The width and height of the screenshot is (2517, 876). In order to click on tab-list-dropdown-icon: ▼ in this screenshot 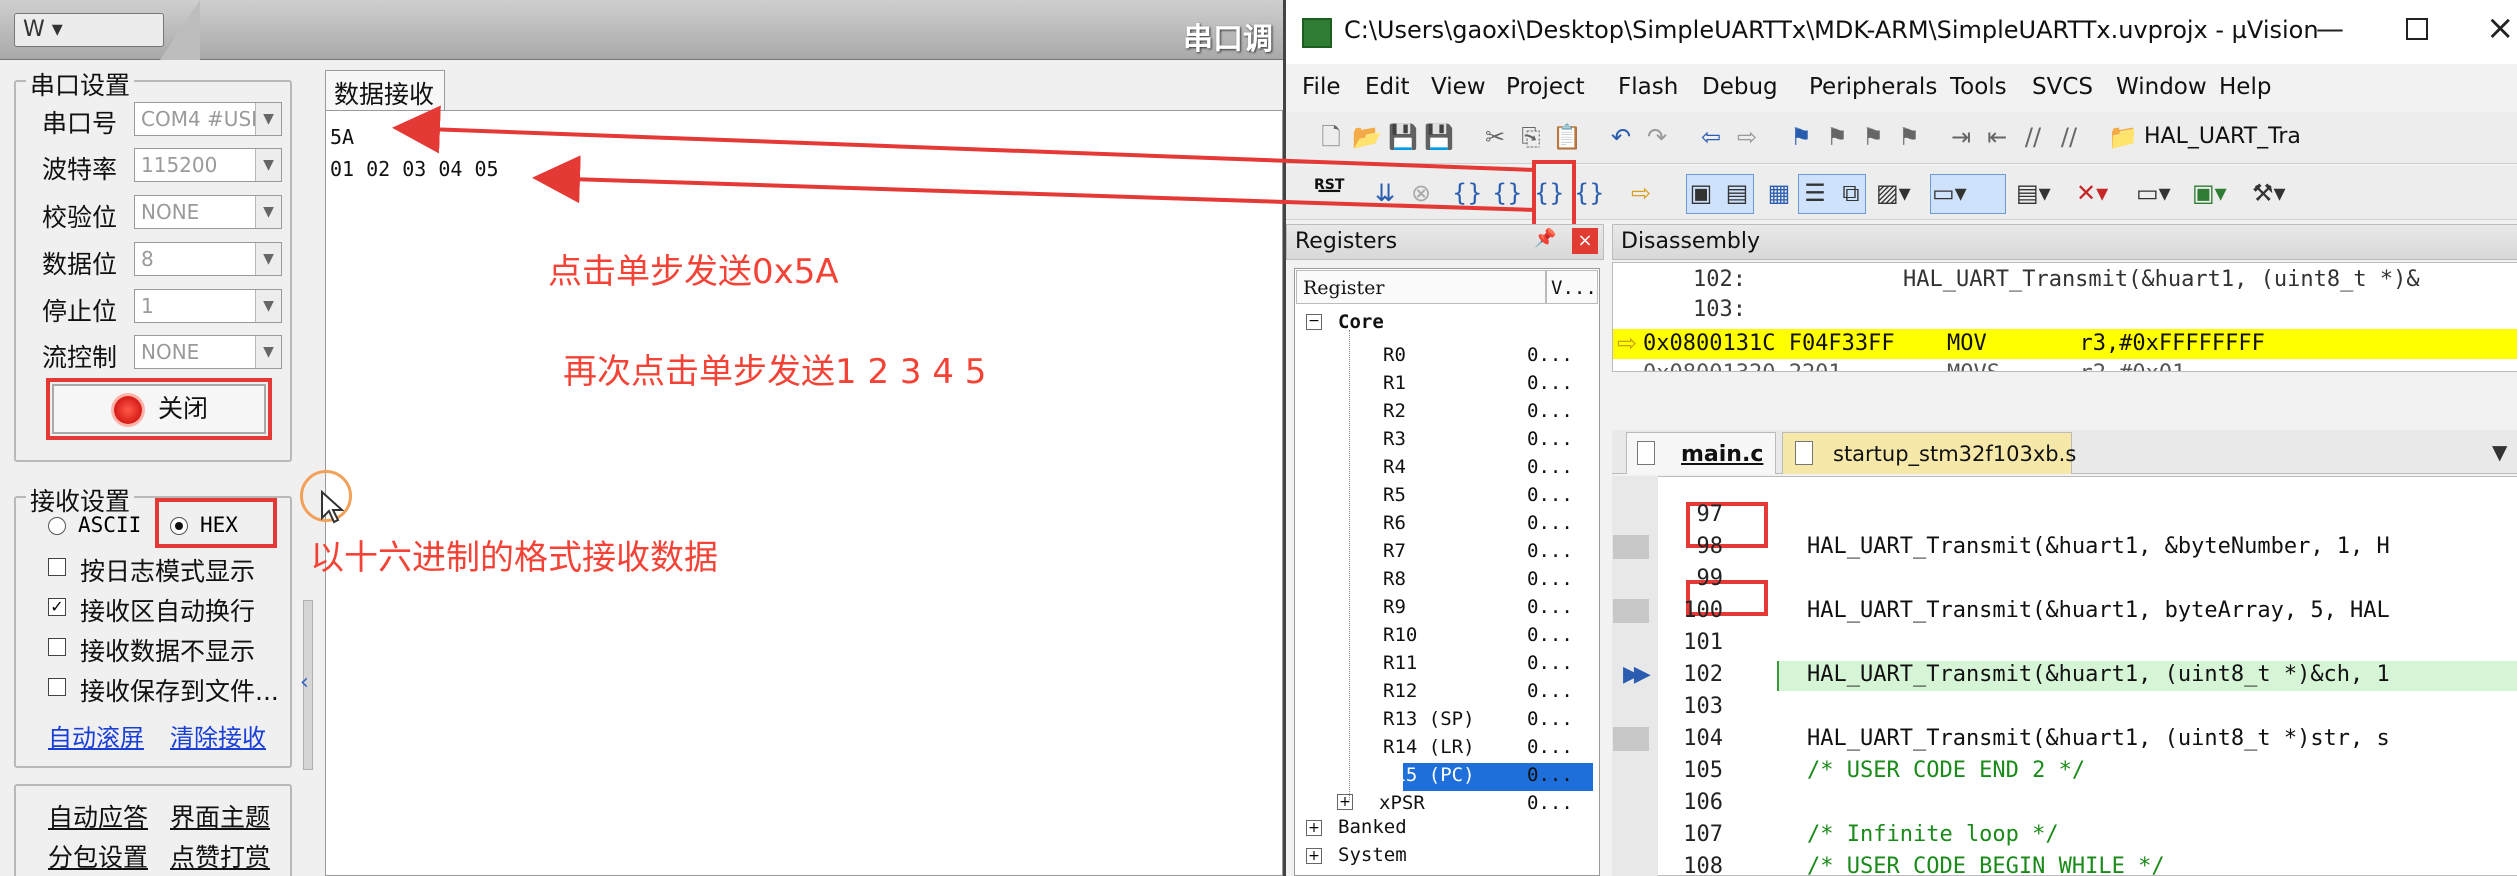, I will do `click(2499, 452)`.